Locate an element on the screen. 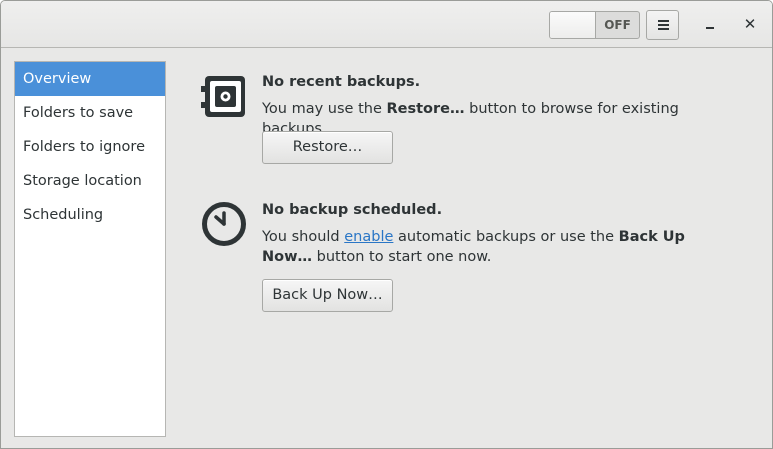 This screenshot has width=773, height=449. enable-link: enable is located at coordinates (368, 237).